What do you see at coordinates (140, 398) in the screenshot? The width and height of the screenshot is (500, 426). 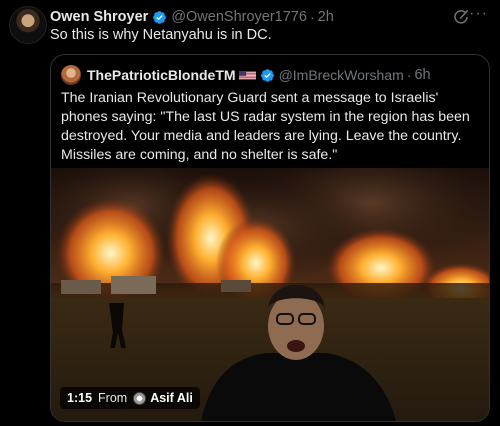 I see `source-avatar-icon` at bounding box center [140, 398].